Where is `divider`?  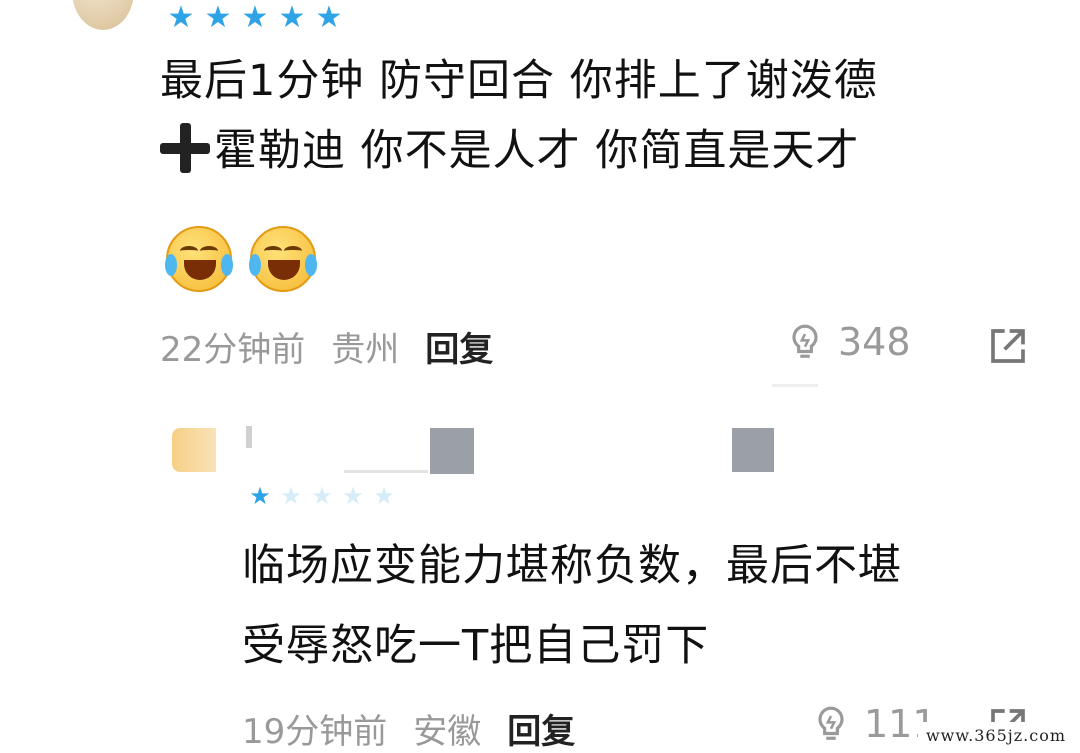
divider is located at coordinates (795, 385).